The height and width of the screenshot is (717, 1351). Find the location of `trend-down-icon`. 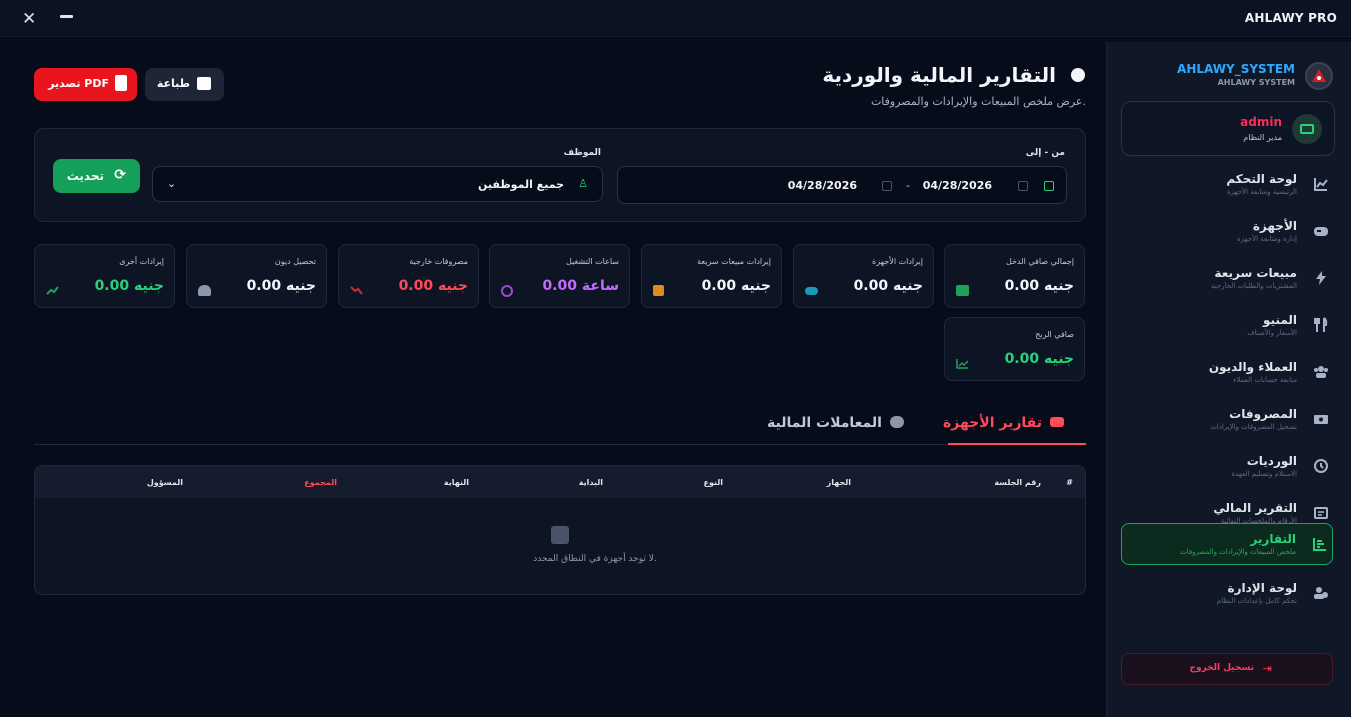

trend-down-icon is located at coordinates (356, 290).